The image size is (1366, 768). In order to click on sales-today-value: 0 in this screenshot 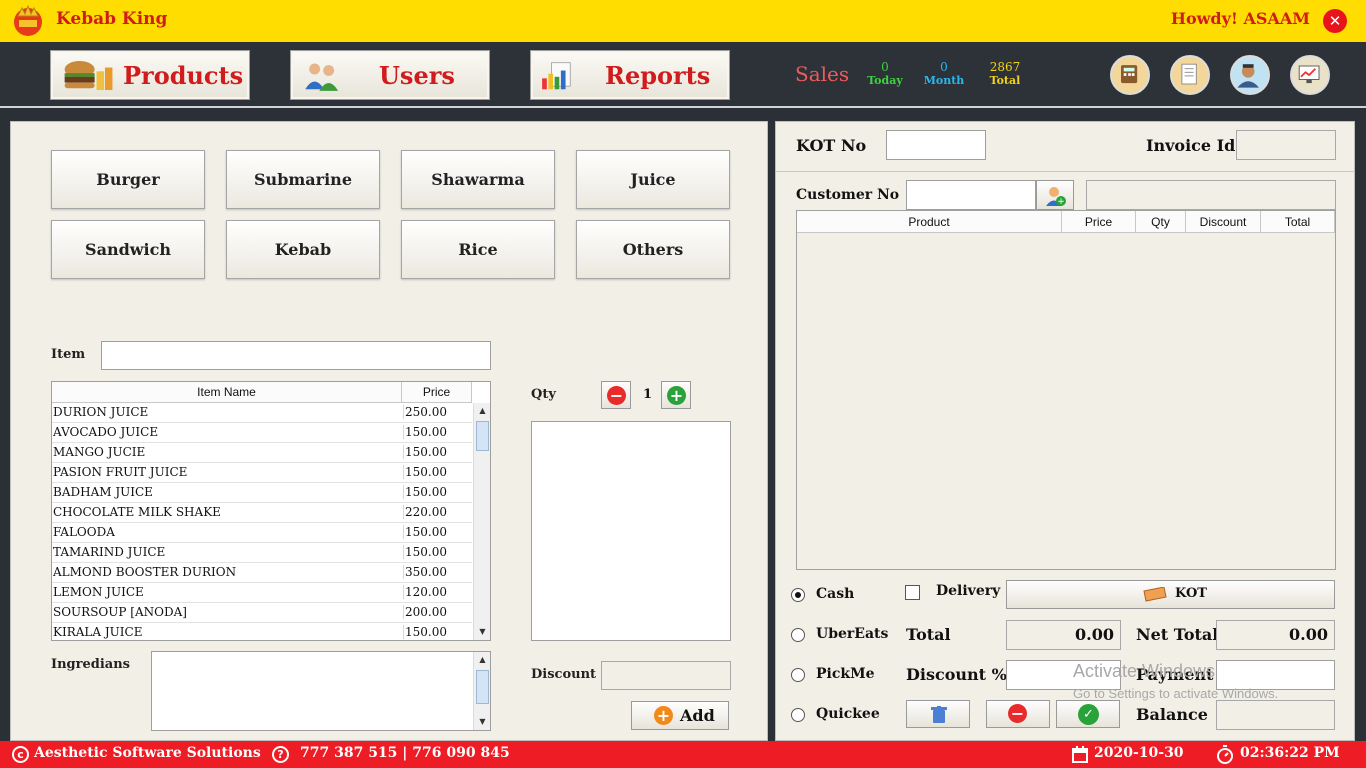, I will do `click(885, 67)`.